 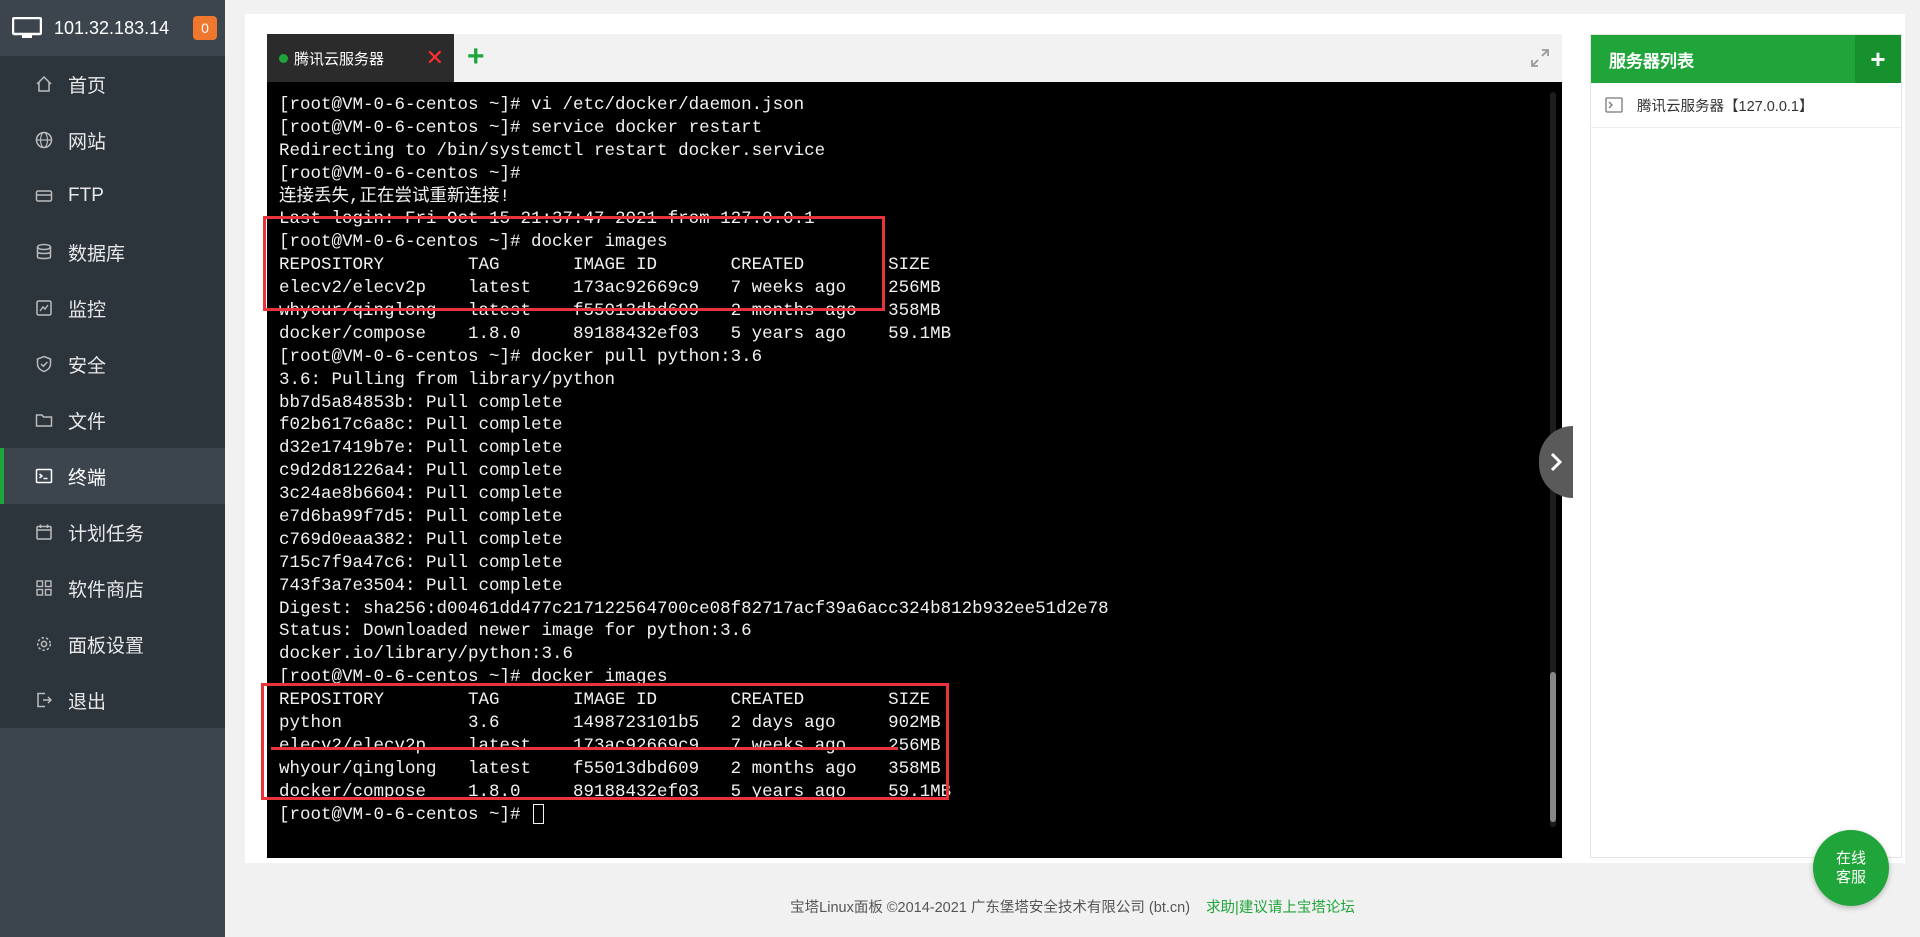 I want to click on globe-icon, so click(x=44, y=140).